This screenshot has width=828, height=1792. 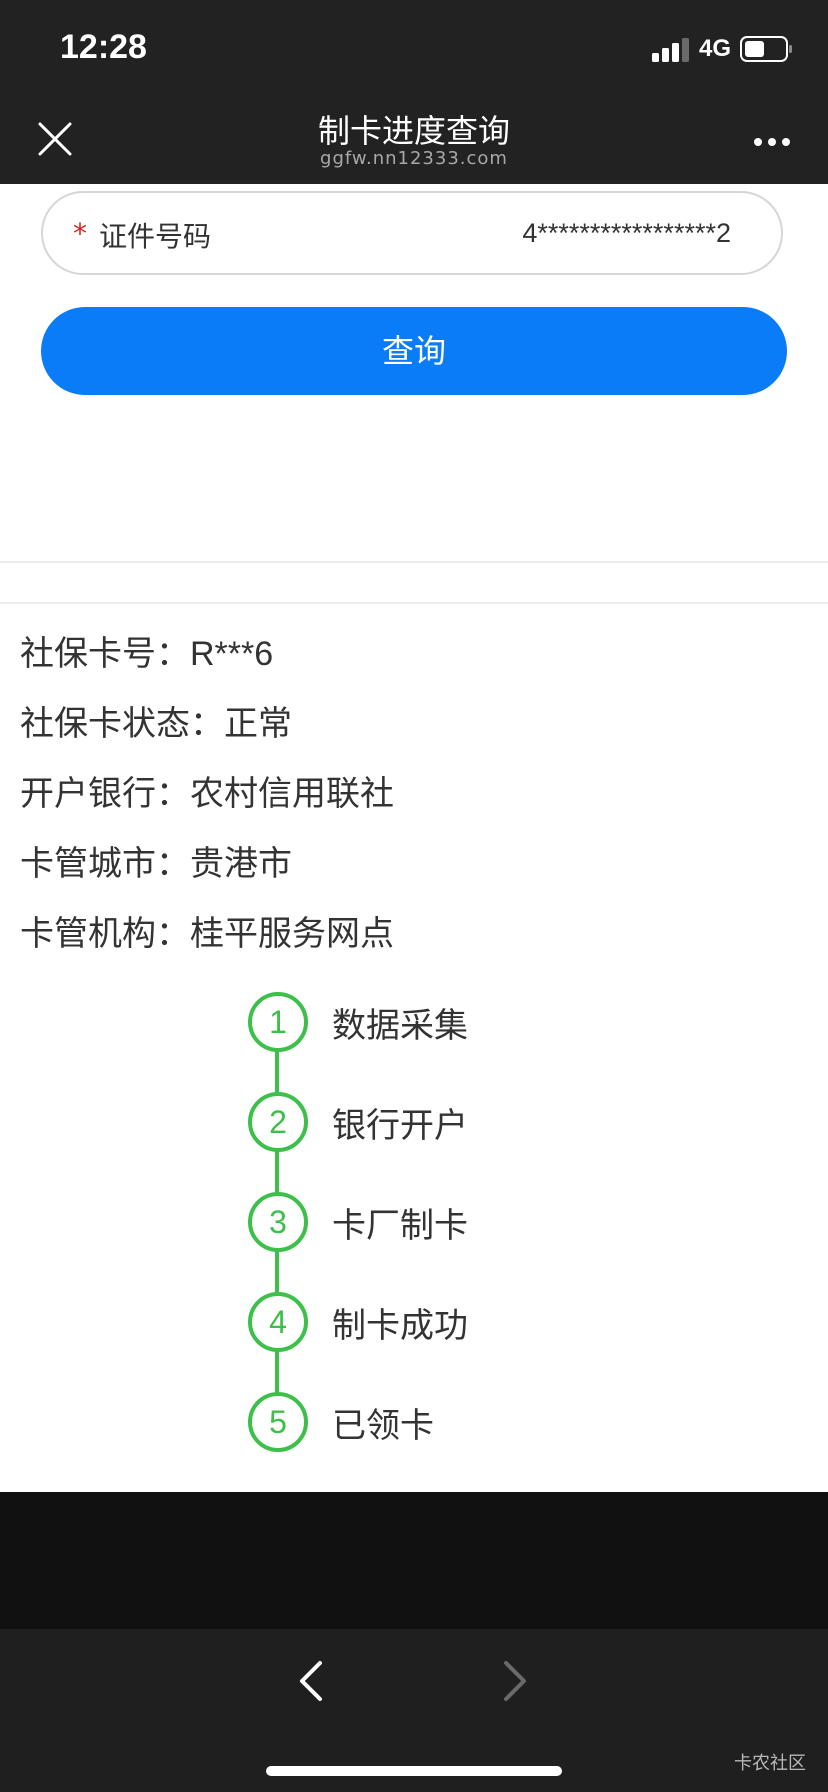 I want to click on watermark-text: 卡农社区, so click(x=770, y=1763).